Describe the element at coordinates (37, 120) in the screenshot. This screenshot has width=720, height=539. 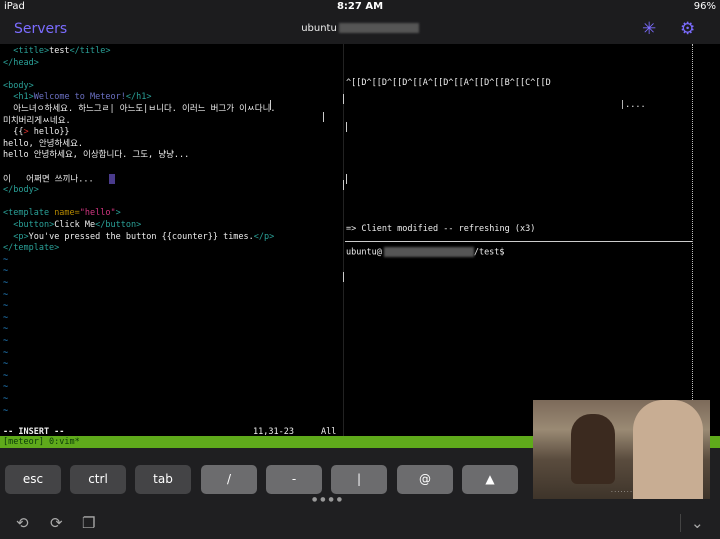
I see `editor-line: 미치버리게ㅆ네요.` at that location.